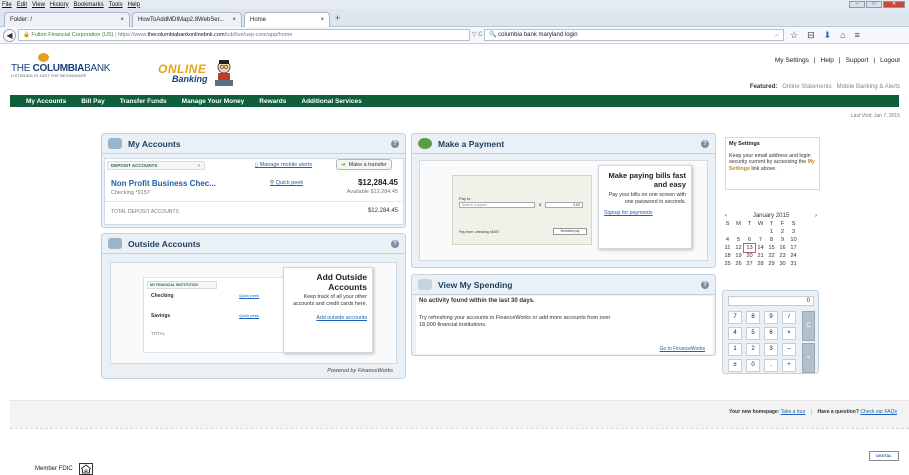 This screenshot has height=475, width=909. What do you see at coordinates (726, 216) in the screenshot?
I see `prev-month-button: ‹` at bounding box center [726, 216].